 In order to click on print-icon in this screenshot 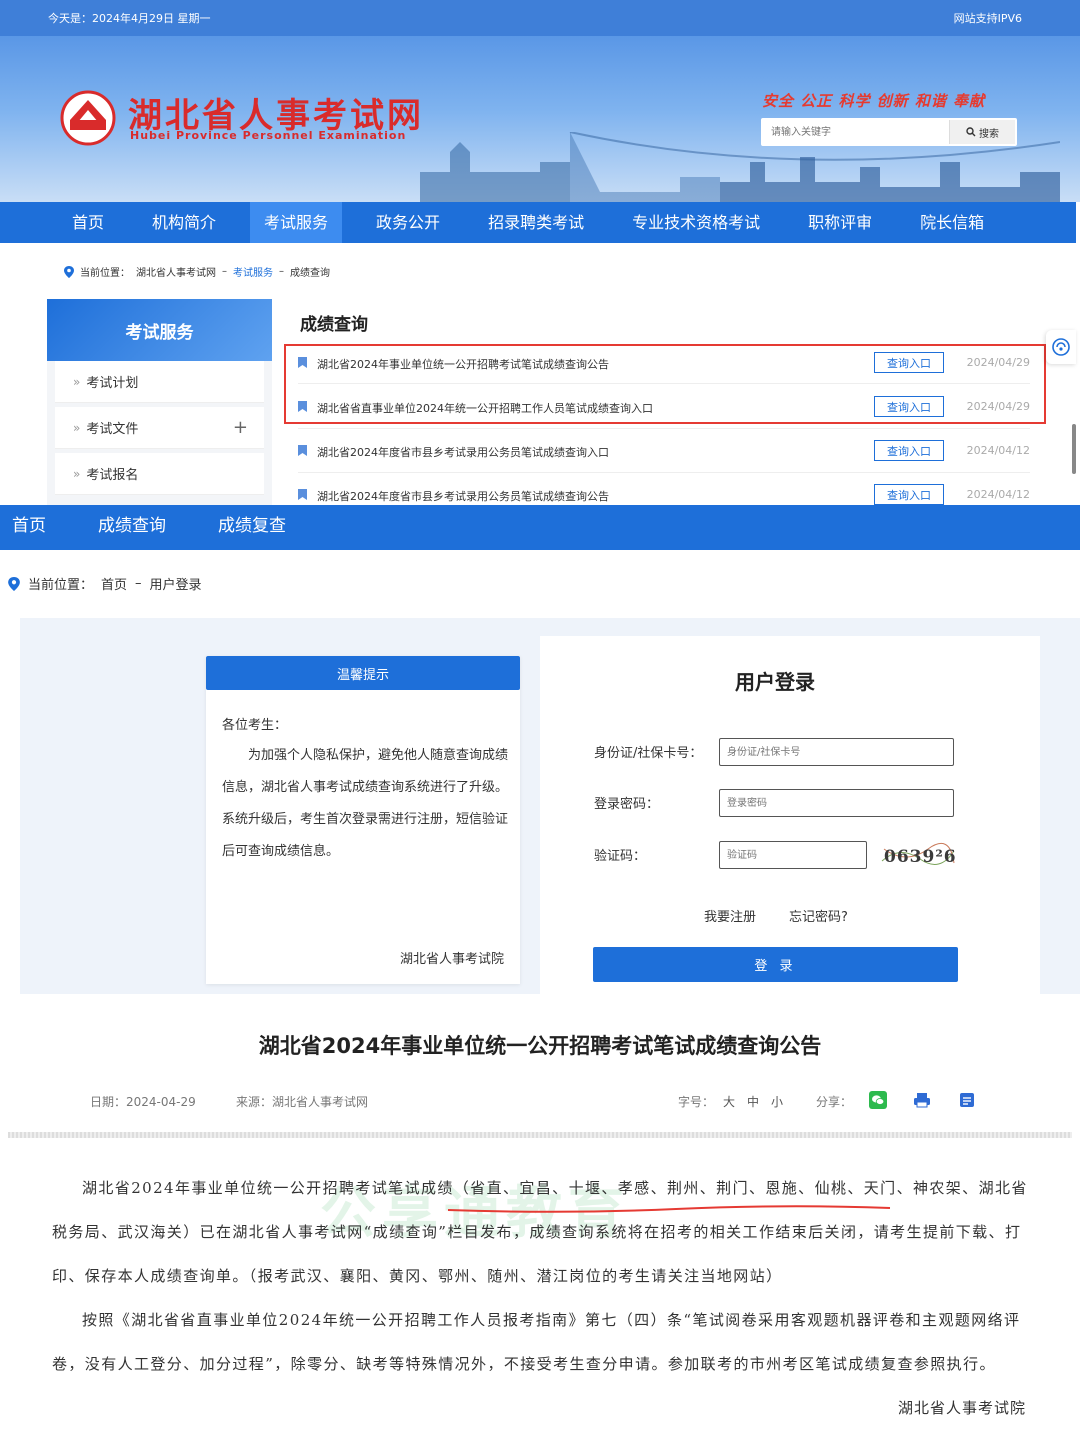, I will do `click(922, 1100)`.